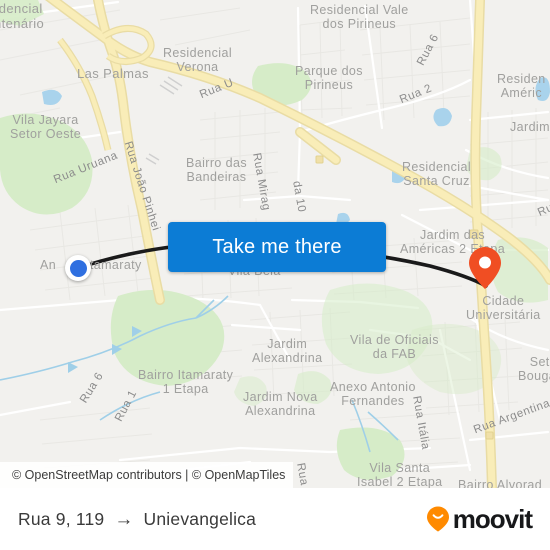  I want to click on trip-destination-label: Unievangelica, so click(200, 518).